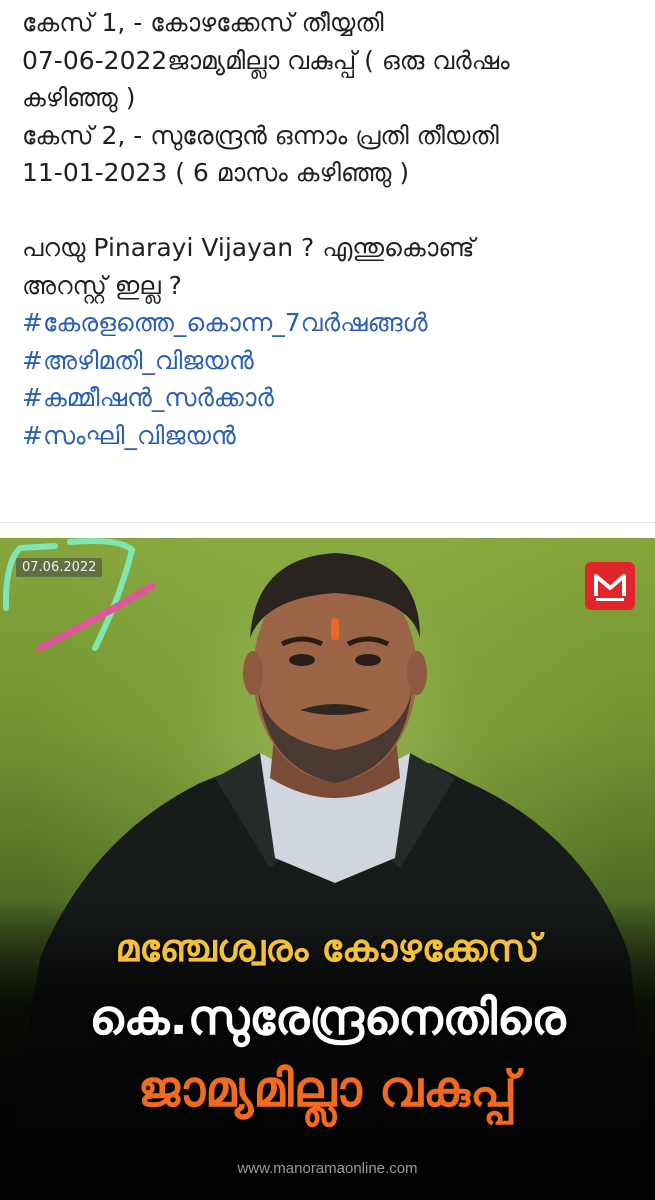 The image size is (655, 1200). What do you see at coordinates (216, 172) in the screenshot?
I see `post-text-line: 11-01-2023 ( 6 മാസം കഴിഞ്ഞു )` at bounding box center [216, 172].